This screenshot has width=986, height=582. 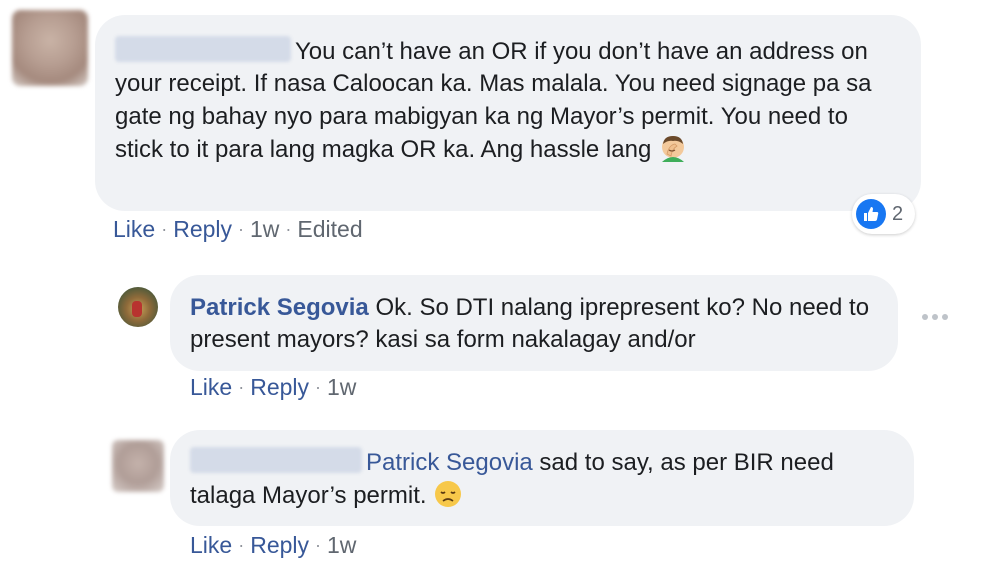 I want to click on author-name: Patrick Segovia, so click(x=279, y=307).